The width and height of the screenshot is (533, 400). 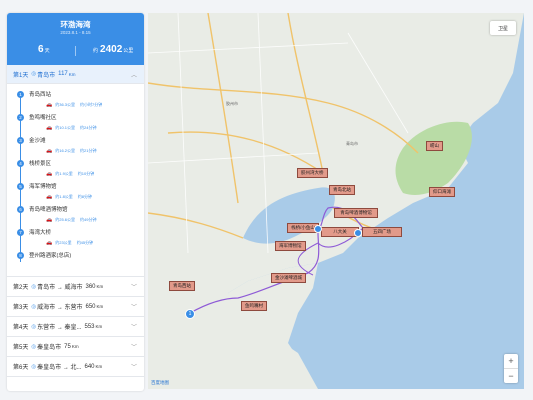 I want to click on trip-title: 环渤海湾, so click(x=75, y=24).